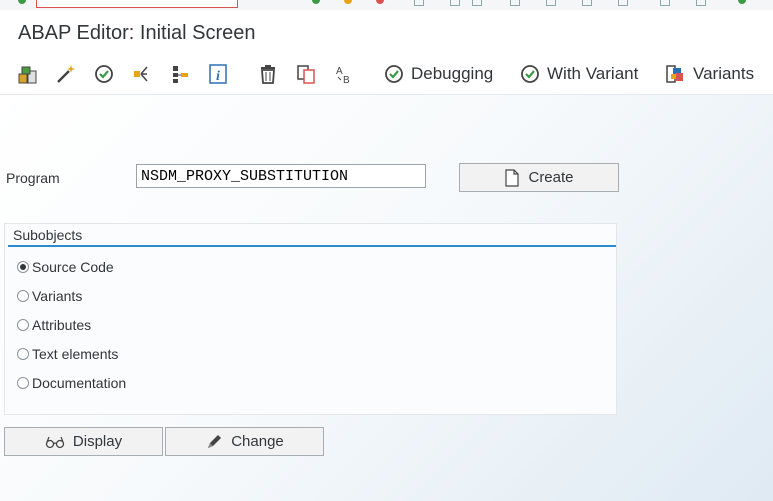 The height and width of the screenshot is (501, 773). I want to click on radio-text-elements: Text elements, so click(67, 354).